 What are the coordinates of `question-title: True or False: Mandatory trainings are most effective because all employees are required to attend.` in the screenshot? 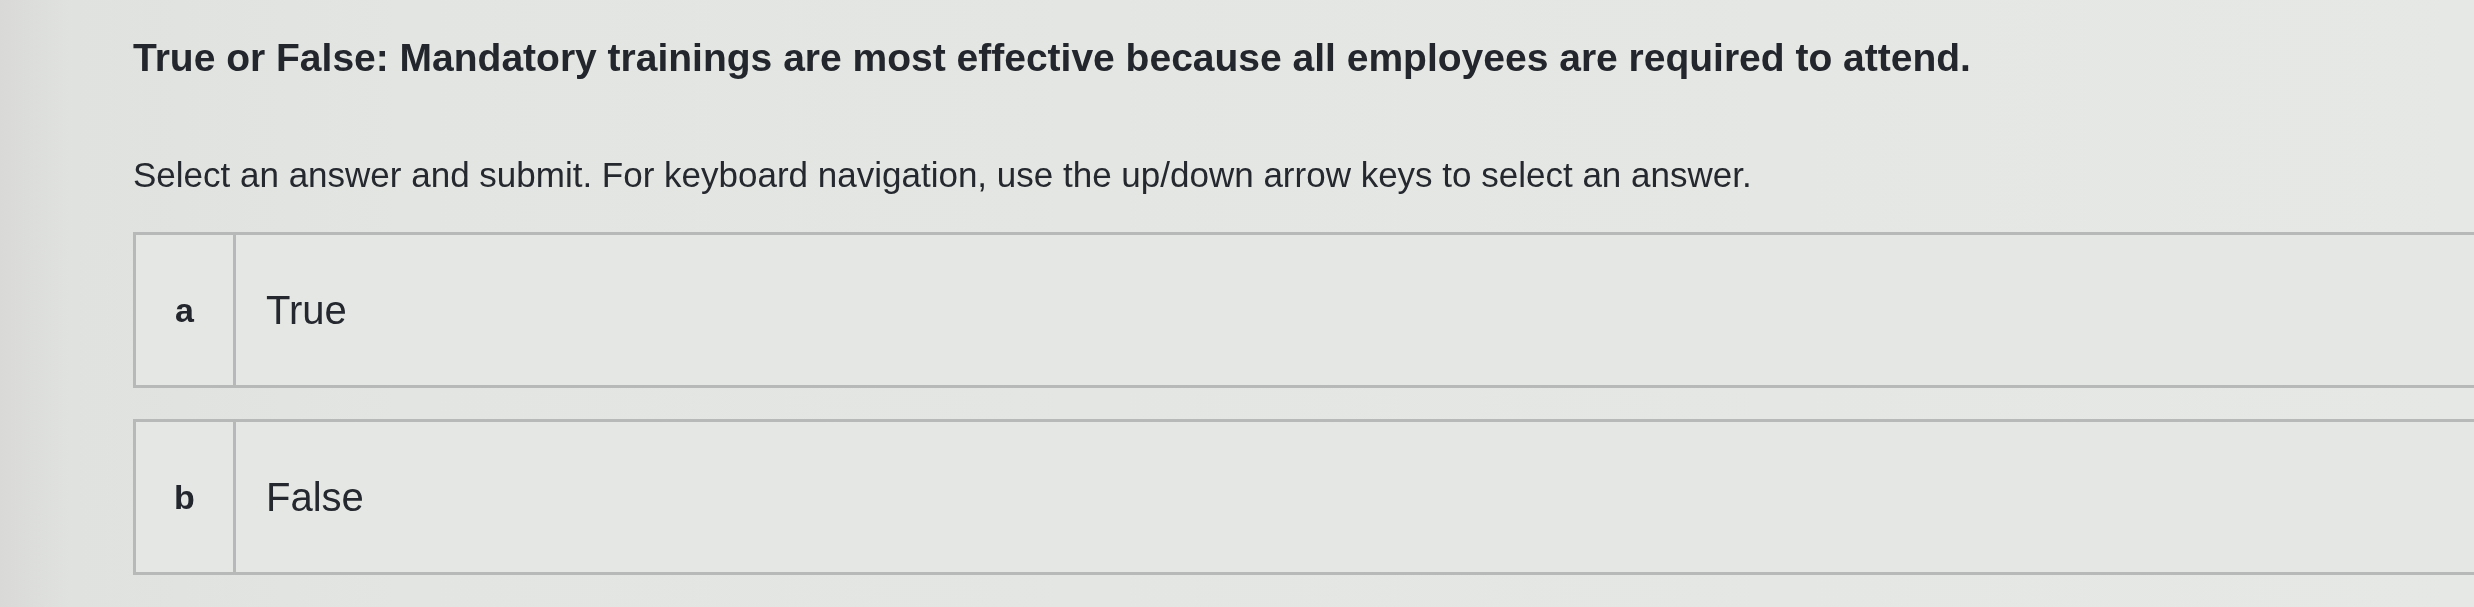 It's located at (1052, 58).